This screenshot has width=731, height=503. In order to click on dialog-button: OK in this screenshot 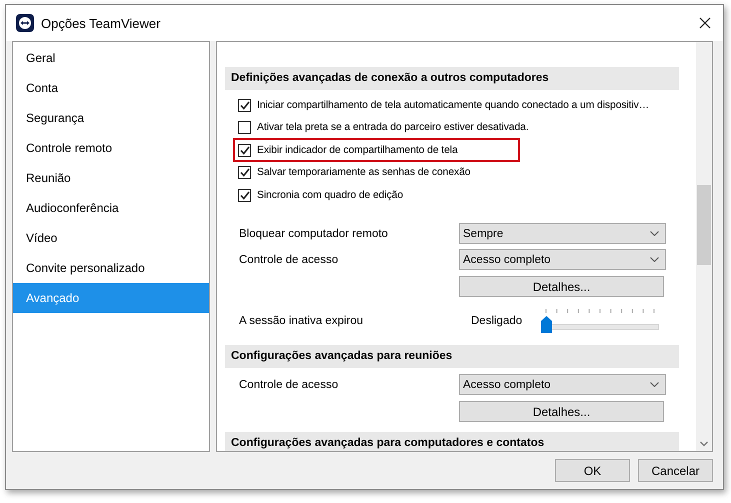, I will do `click(592, 470)`.